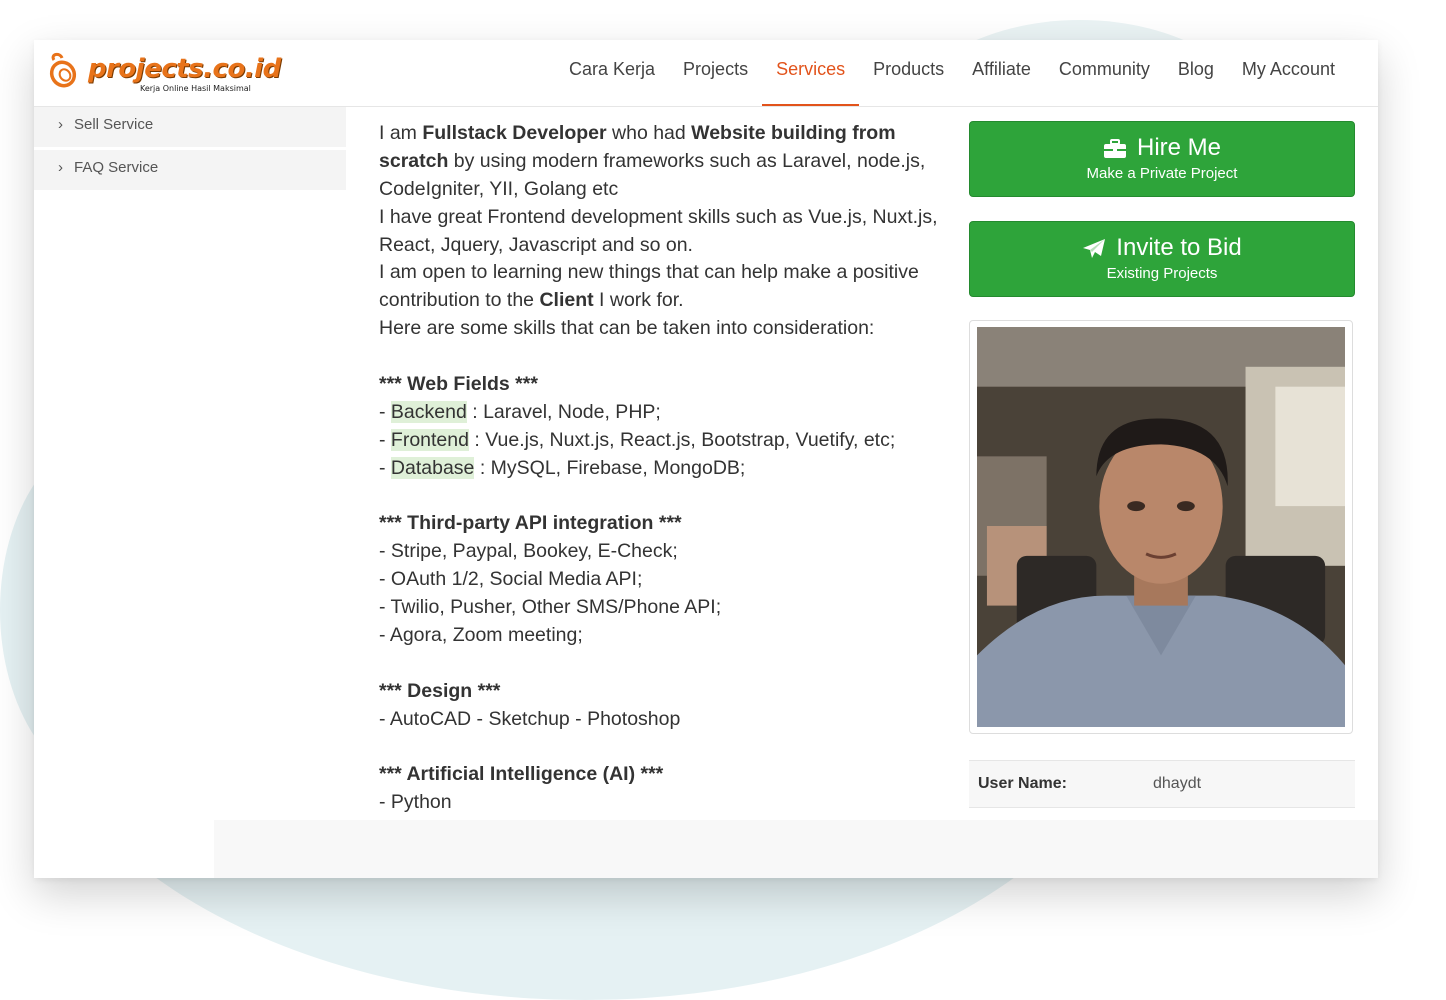 The width and height of the screenshot is (1446, 1000). Describe the element at coordinates (1104, 72) in the screenshot. I see `nav-community: Community` at that location.